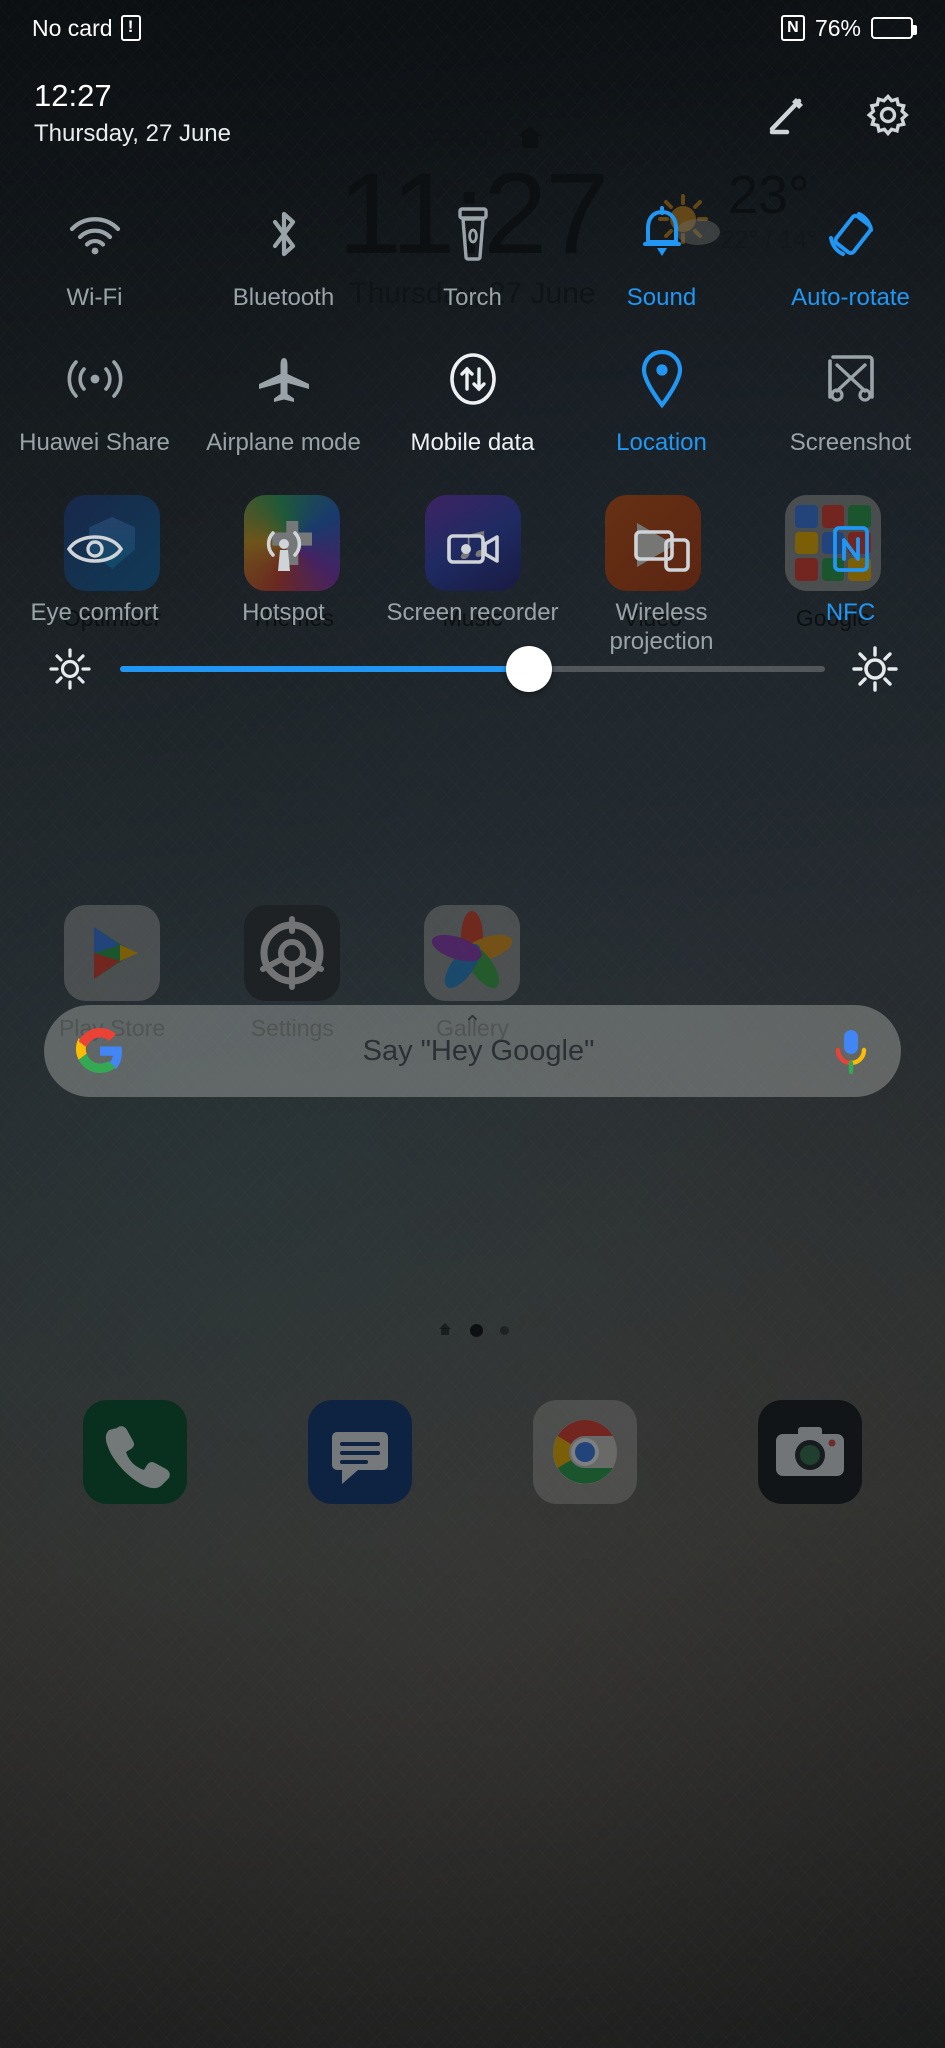 This screenshot has height=2048, width=945. Describe the element at coordinates (875, 669) in the screenshot. I see `brightness-high-icon` at that location.